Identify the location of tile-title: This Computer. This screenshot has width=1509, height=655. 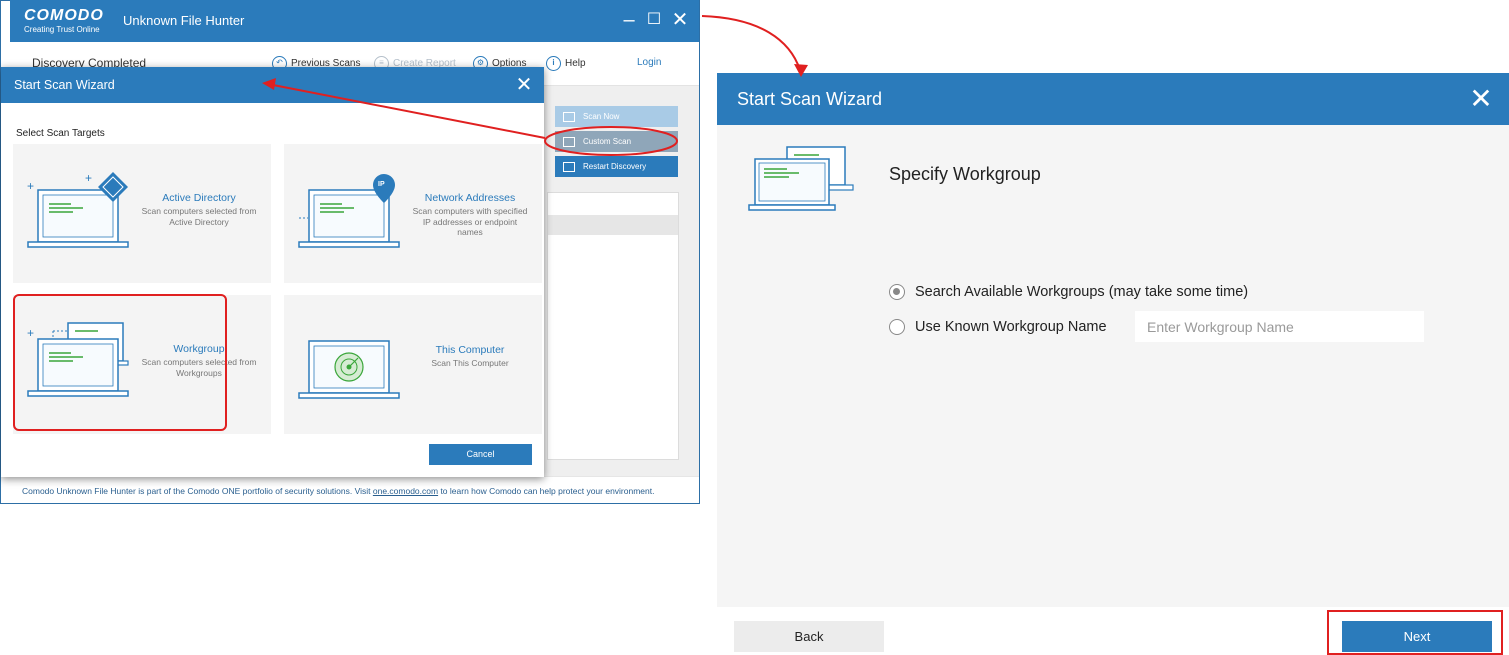
(470, 350).